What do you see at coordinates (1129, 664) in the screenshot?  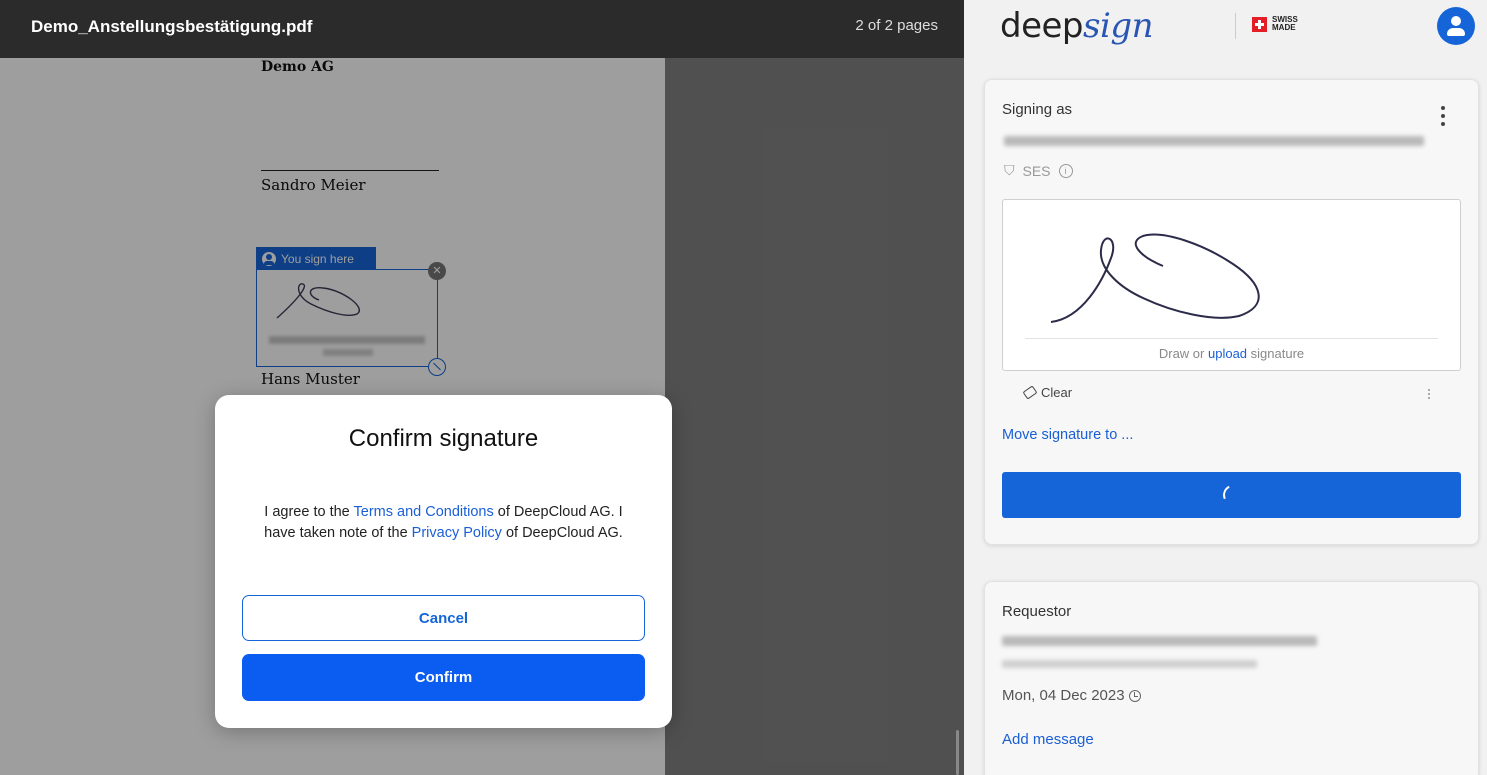 I see `requestor-email-blurred` at bounding box center [1129, 664].